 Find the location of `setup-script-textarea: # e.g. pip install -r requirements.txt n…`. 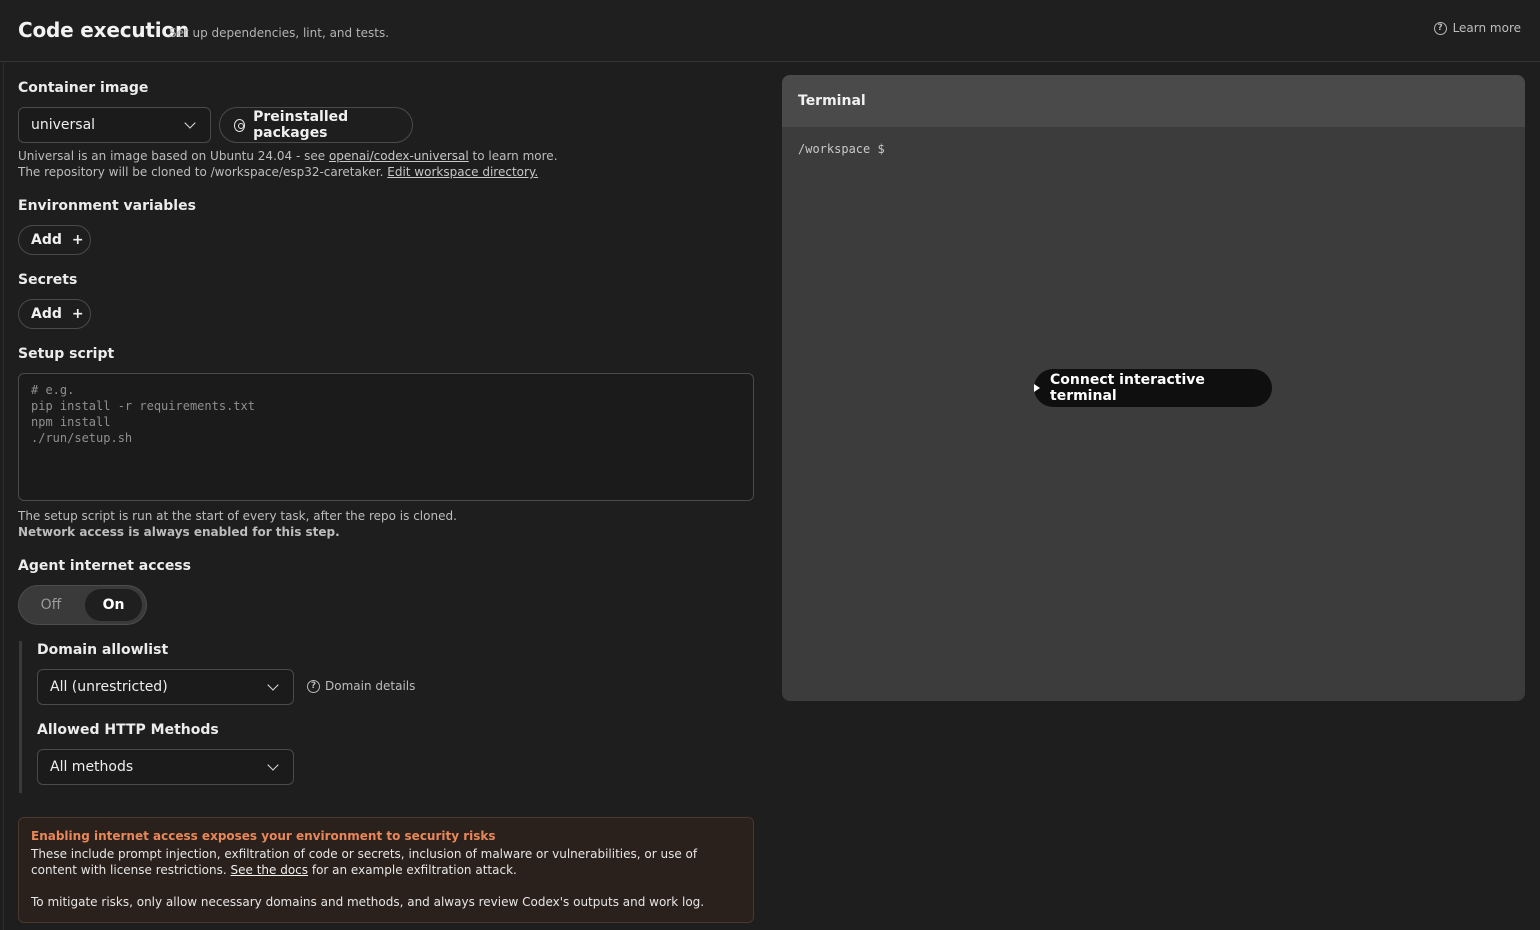

setup-script-textarea: # e.g. pip install -r requirements.txt n… is located at coordinates (386, 437).